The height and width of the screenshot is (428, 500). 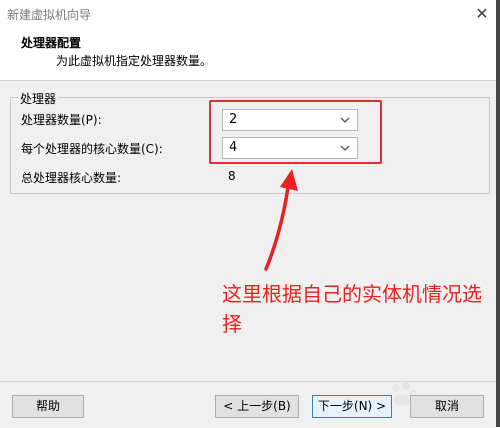 What do you see at coordinates (250, 15) in the screenshot?
I see `title-bar: 新建虚拟机向导 ✕` at bounding box center [250, 15].